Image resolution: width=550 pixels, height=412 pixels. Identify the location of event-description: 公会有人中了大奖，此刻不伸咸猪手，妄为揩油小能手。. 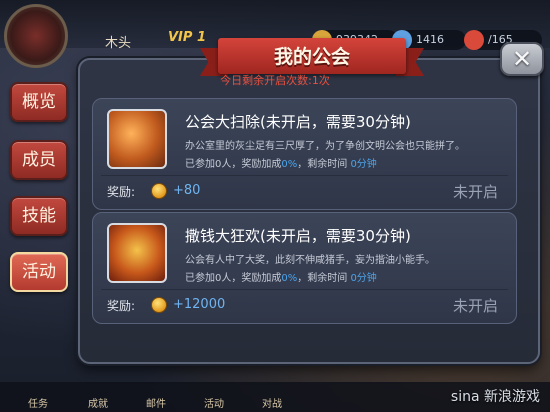
(310, 260).